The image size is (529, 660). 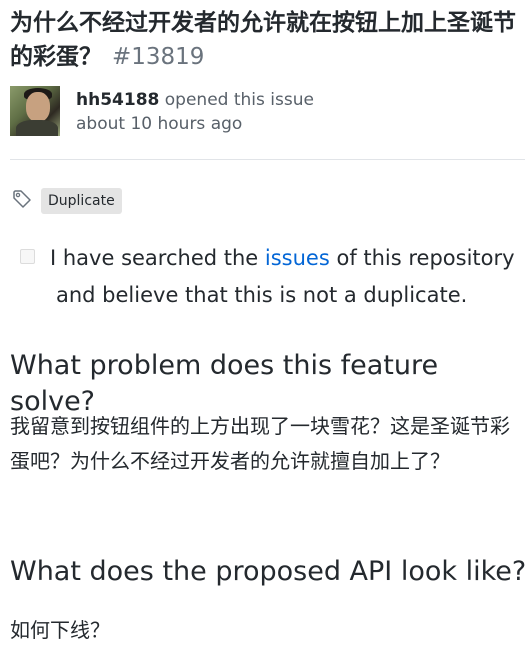 I want to click on issue-timestamp: about 10 hours ago, so click(x=159, y=124).